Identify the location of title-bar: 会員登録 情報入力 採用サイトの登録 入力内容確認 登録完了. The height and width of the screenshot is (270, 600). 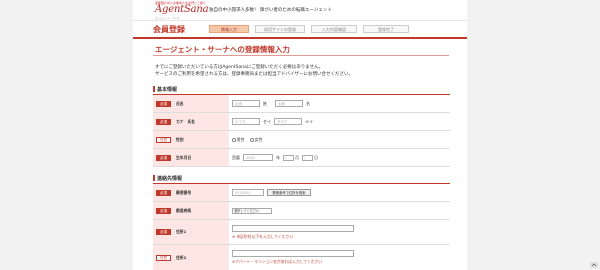
(300, 30).